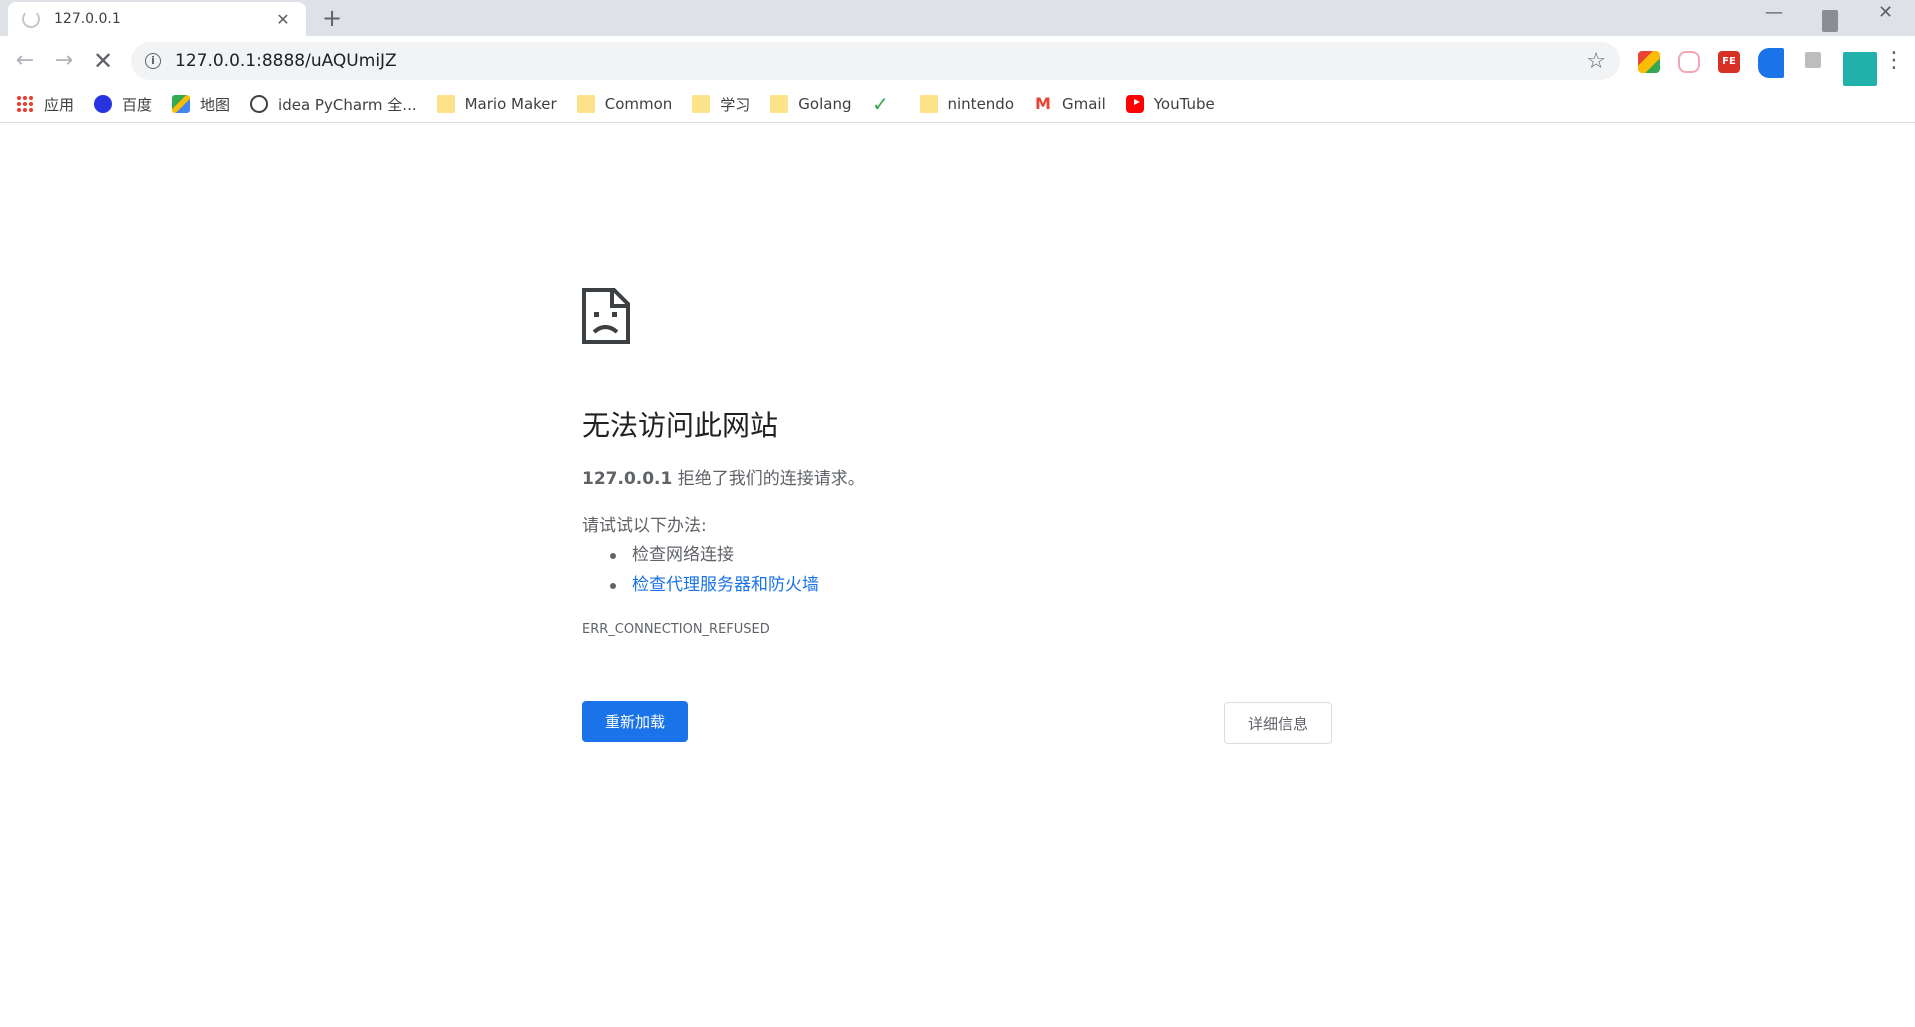 This screenshot has height=1027, width=1915. I want to click on bookmark-baidu: 百度, so click(123, 104).